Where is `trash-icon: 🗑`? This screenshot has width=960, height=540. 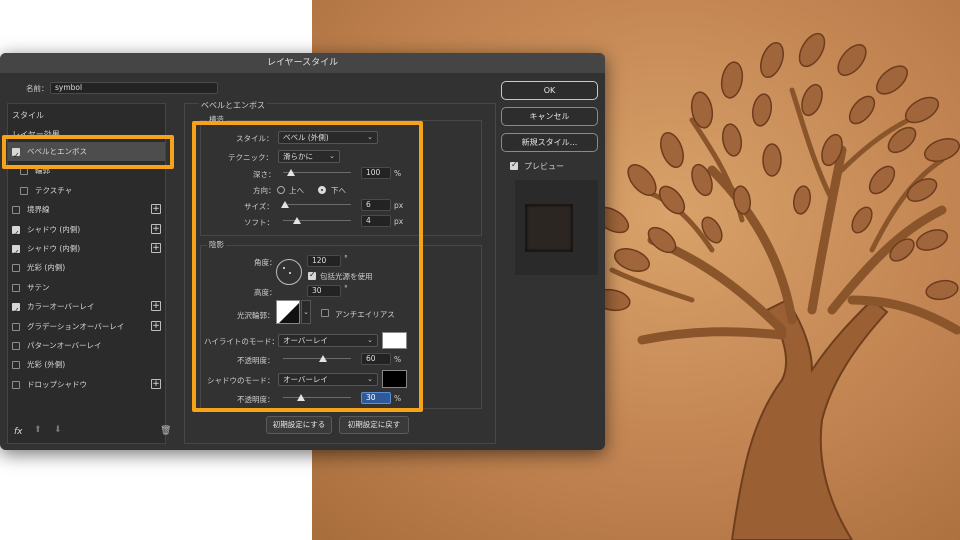 trash-icon: 🗑 is located at coordinates (165, 431).